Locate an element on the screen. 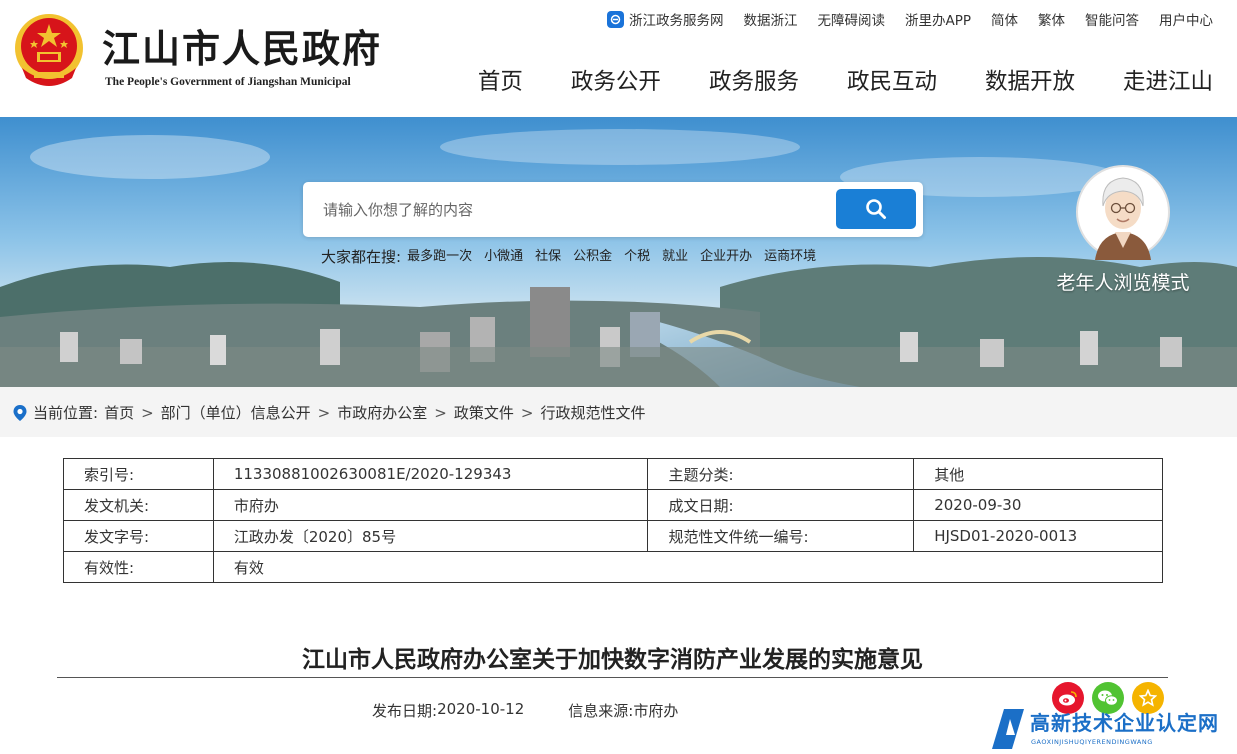  top-link-zjzwfw: 浙江政务服务网 is located at coordinates (665, 19).